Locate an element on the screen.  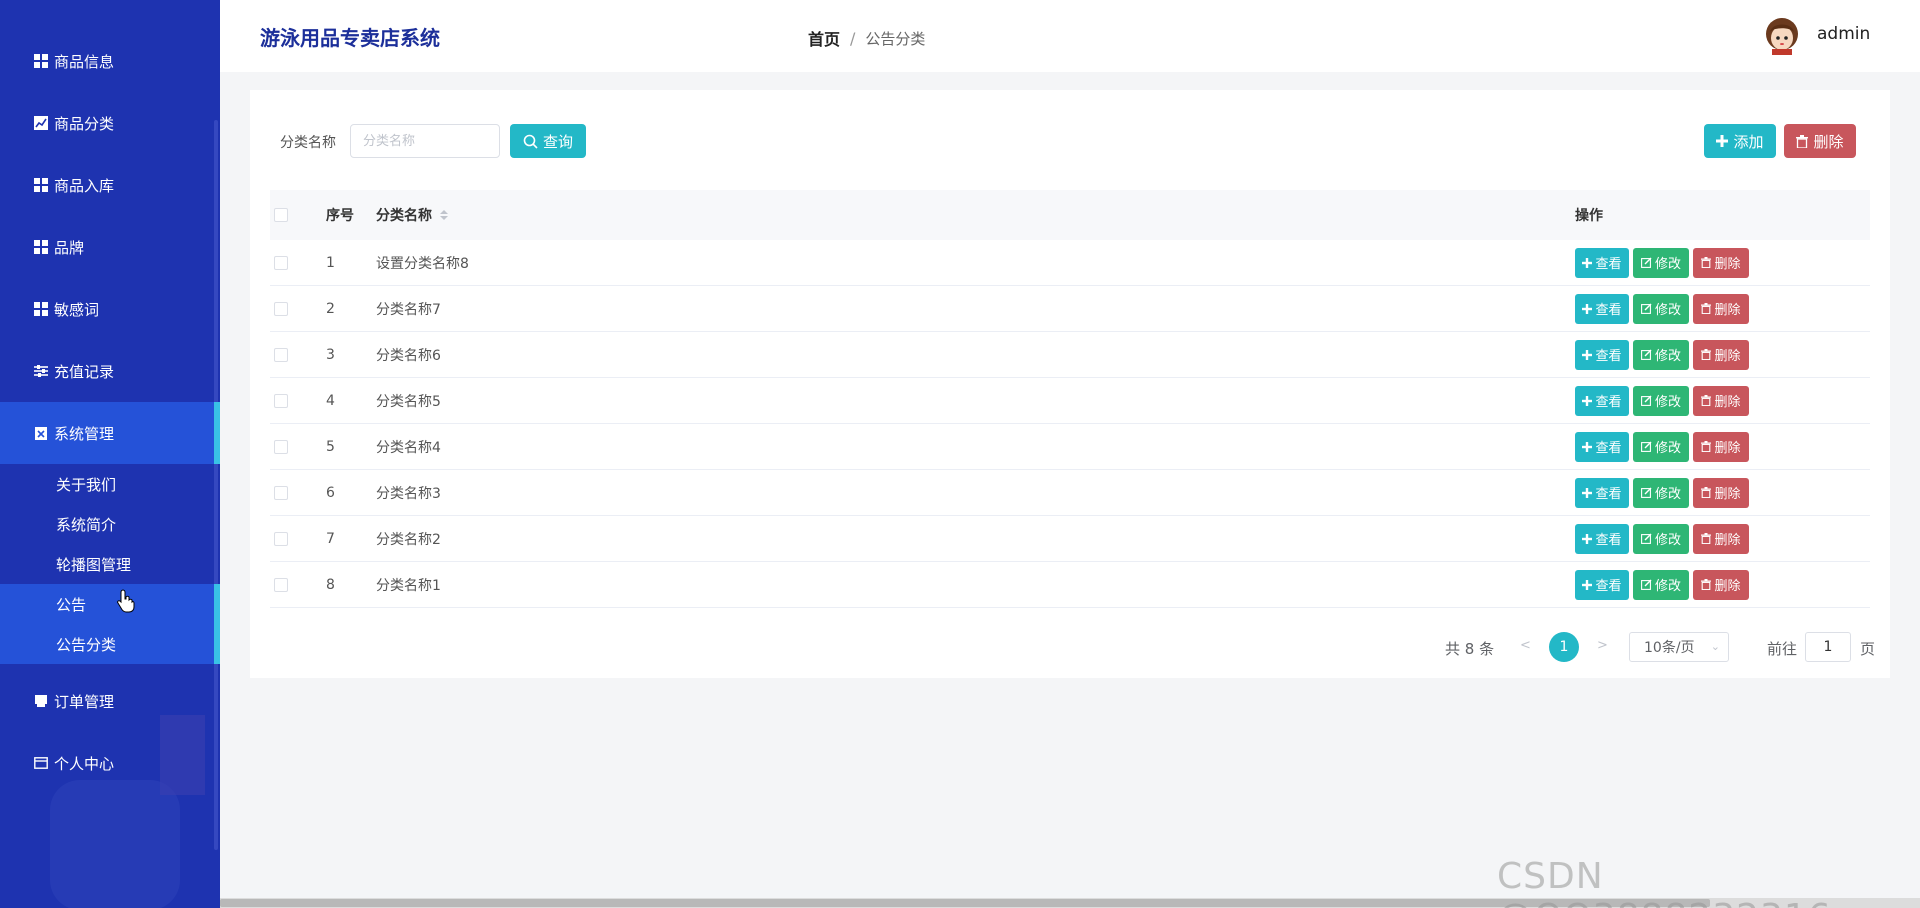
sidebar-subitem-label: 系统简介 is located at coordinates (86, 524).